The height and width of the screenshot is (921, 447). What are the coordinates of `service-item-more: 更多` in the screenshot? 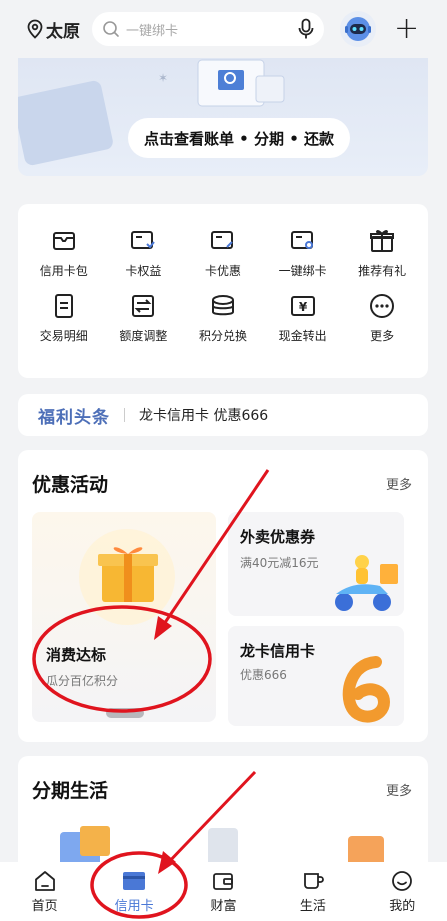 It's located at (382, 317).